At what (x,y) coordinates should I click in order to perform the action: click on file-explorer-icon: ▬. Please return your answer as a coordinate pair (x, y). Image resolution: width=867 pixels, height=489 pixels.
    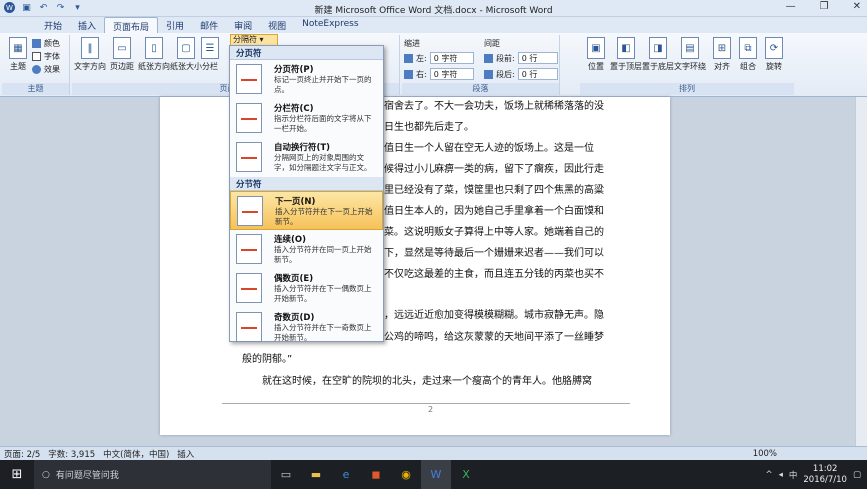
    Looking at the image, I should click on (316, 474).